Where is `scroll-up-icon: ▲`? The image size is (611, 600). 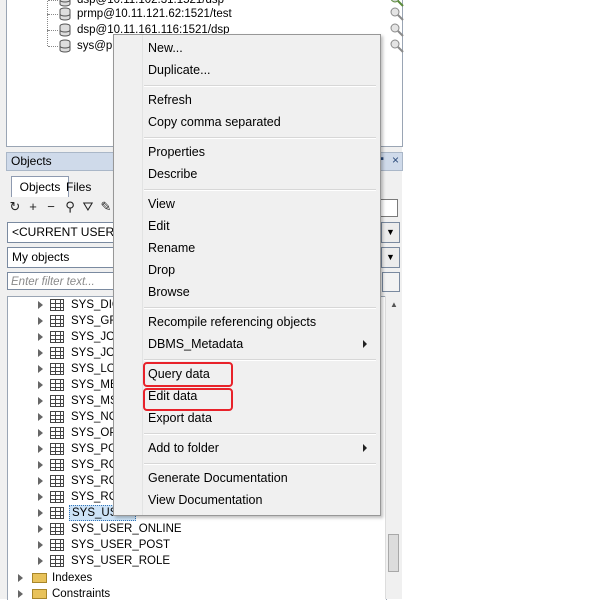
scroll-up-icon: ▲ is located at coordinates (394, 304).